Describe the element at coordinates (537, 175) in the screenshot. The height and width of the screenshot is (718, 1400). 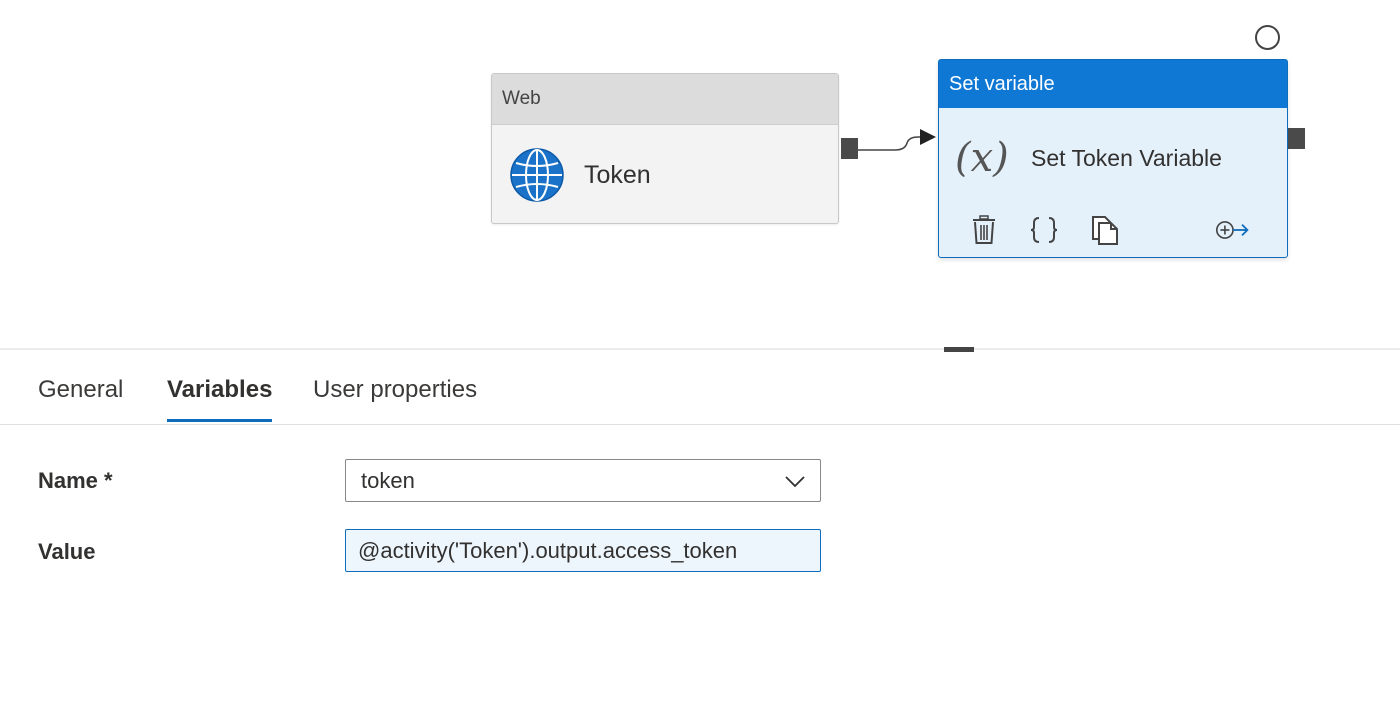
I see `globe-icon` at that location.